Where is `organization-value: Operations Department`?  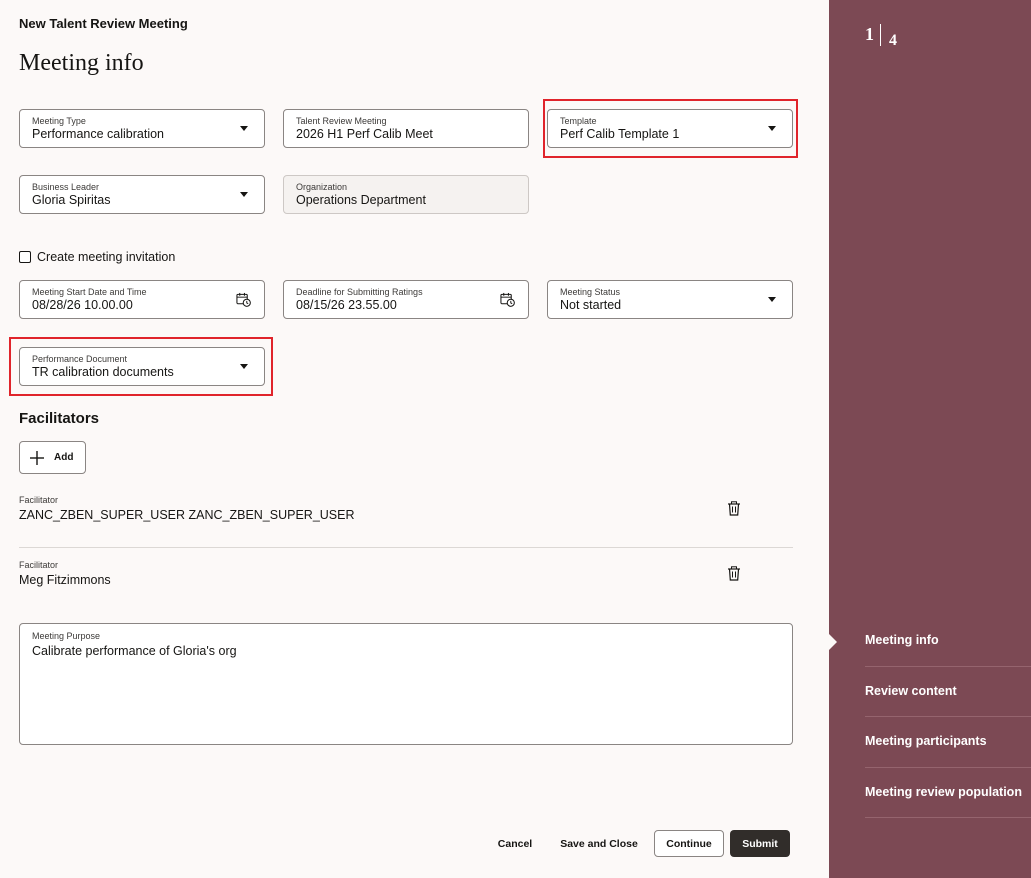 organization-value: Operations Department is located at coordinates (361, 200).